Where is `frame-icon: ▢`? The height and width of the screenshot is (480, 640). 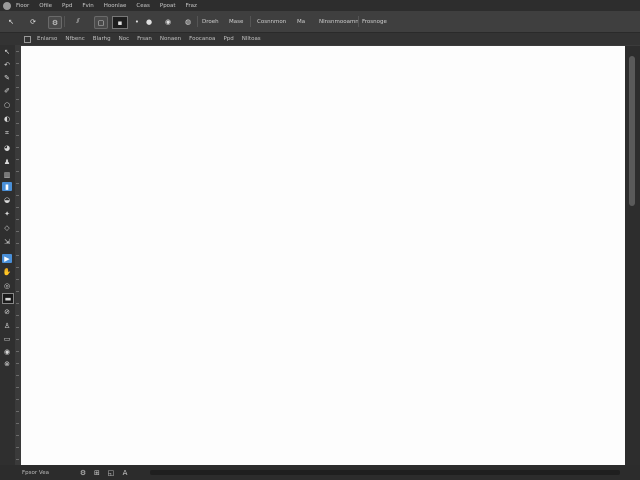 frame-icon: ▢ is located at coordinates (101, 22).